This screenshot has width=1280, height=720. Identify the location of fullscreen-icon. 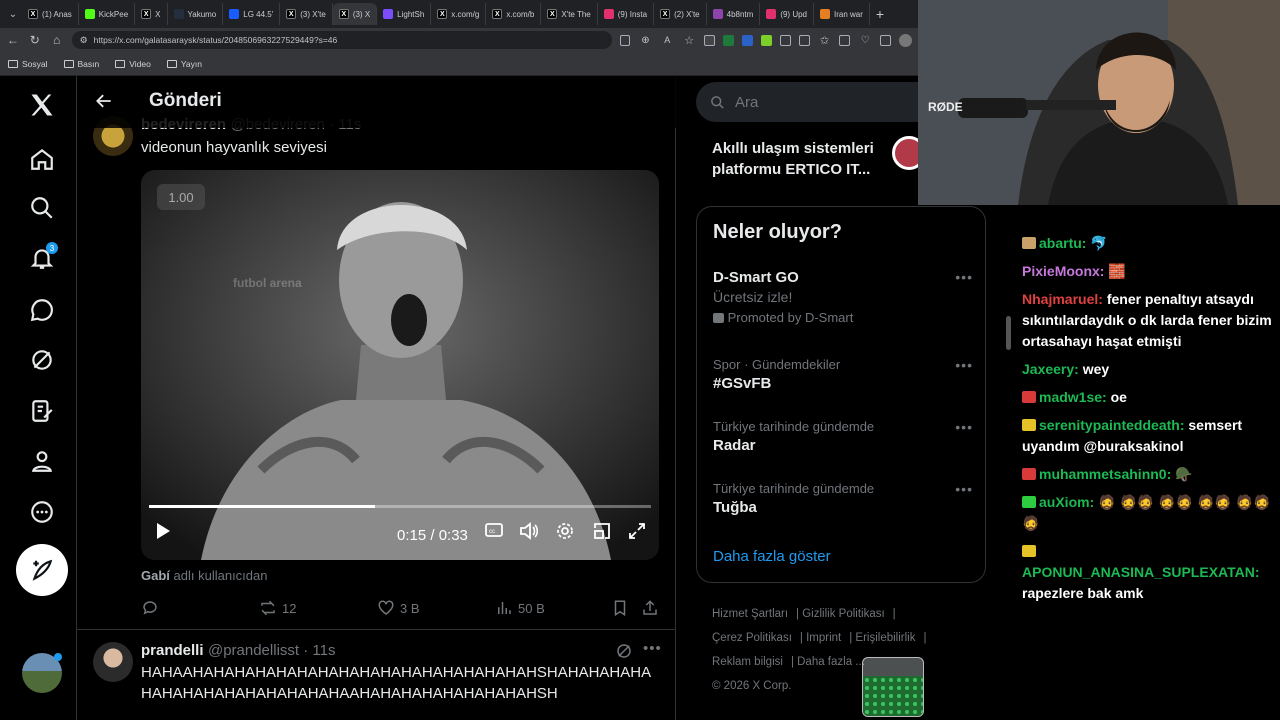
(637, 532).